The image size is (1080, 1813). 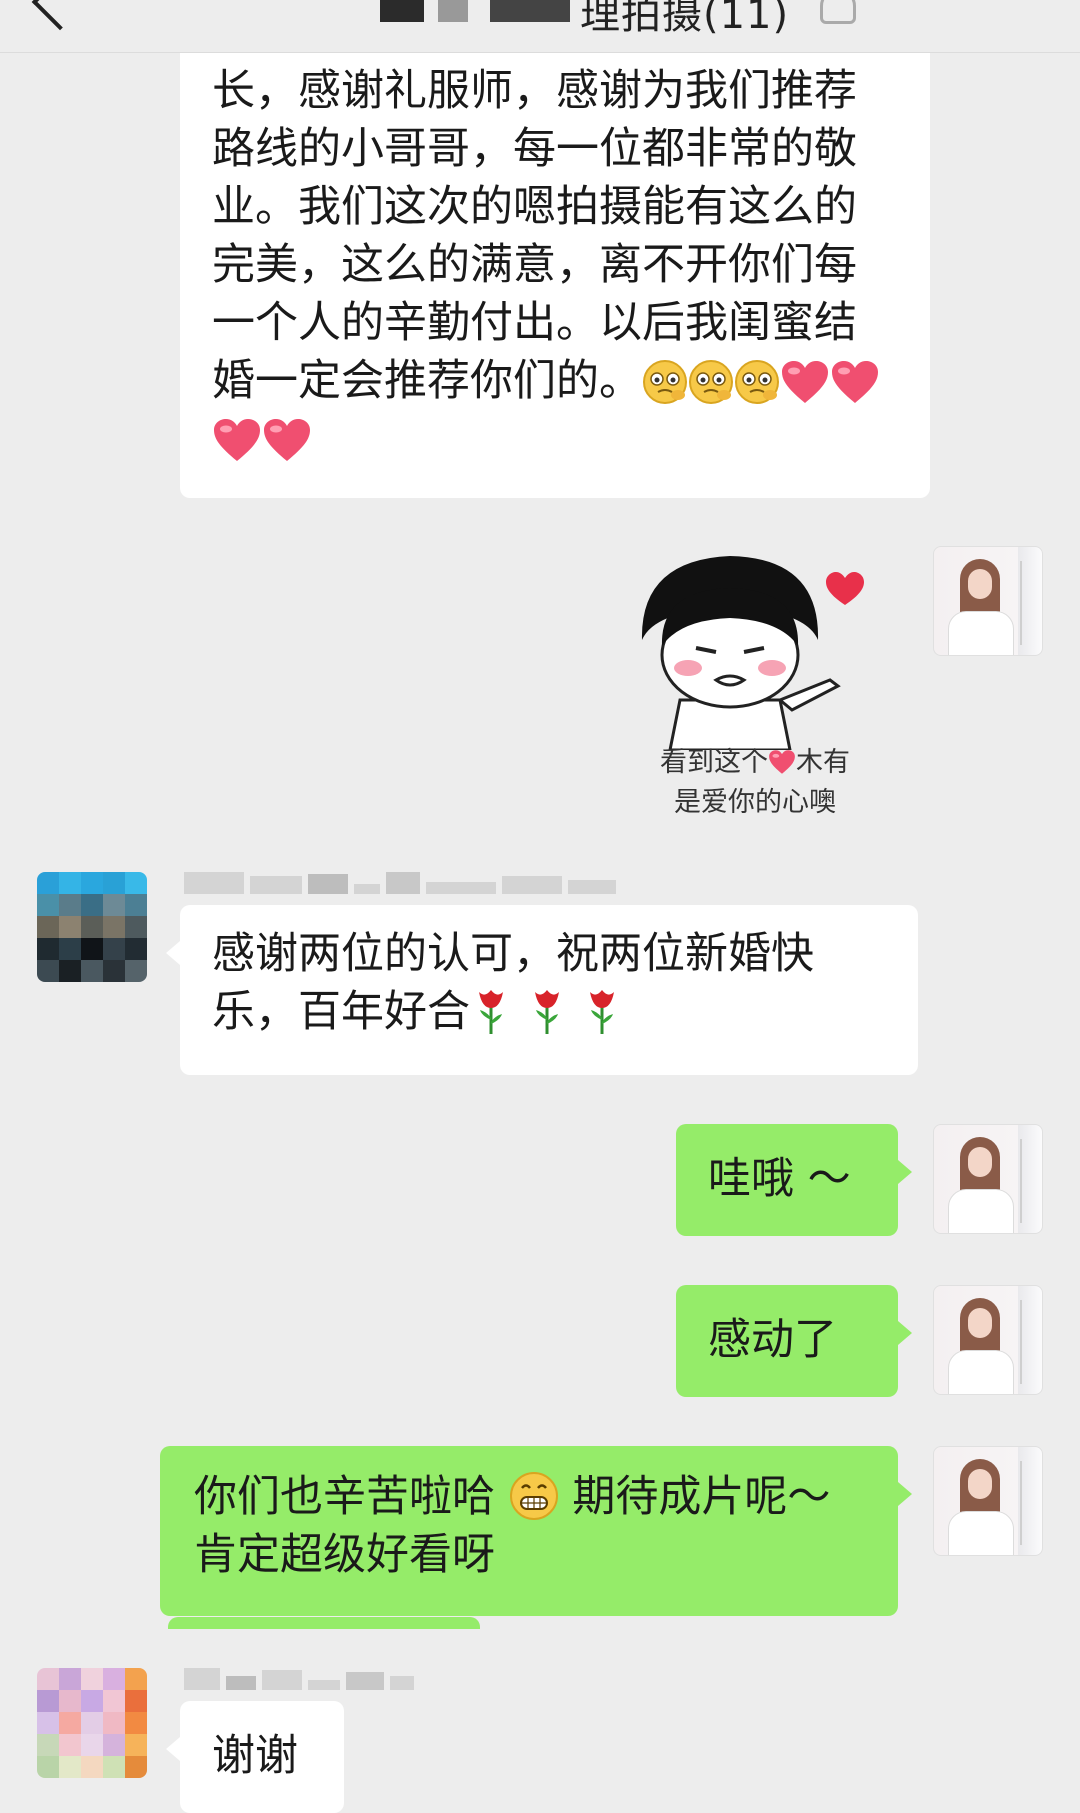 I want to click on message-bubble-incoming: 谢谢, so click(x=255, y=1757).